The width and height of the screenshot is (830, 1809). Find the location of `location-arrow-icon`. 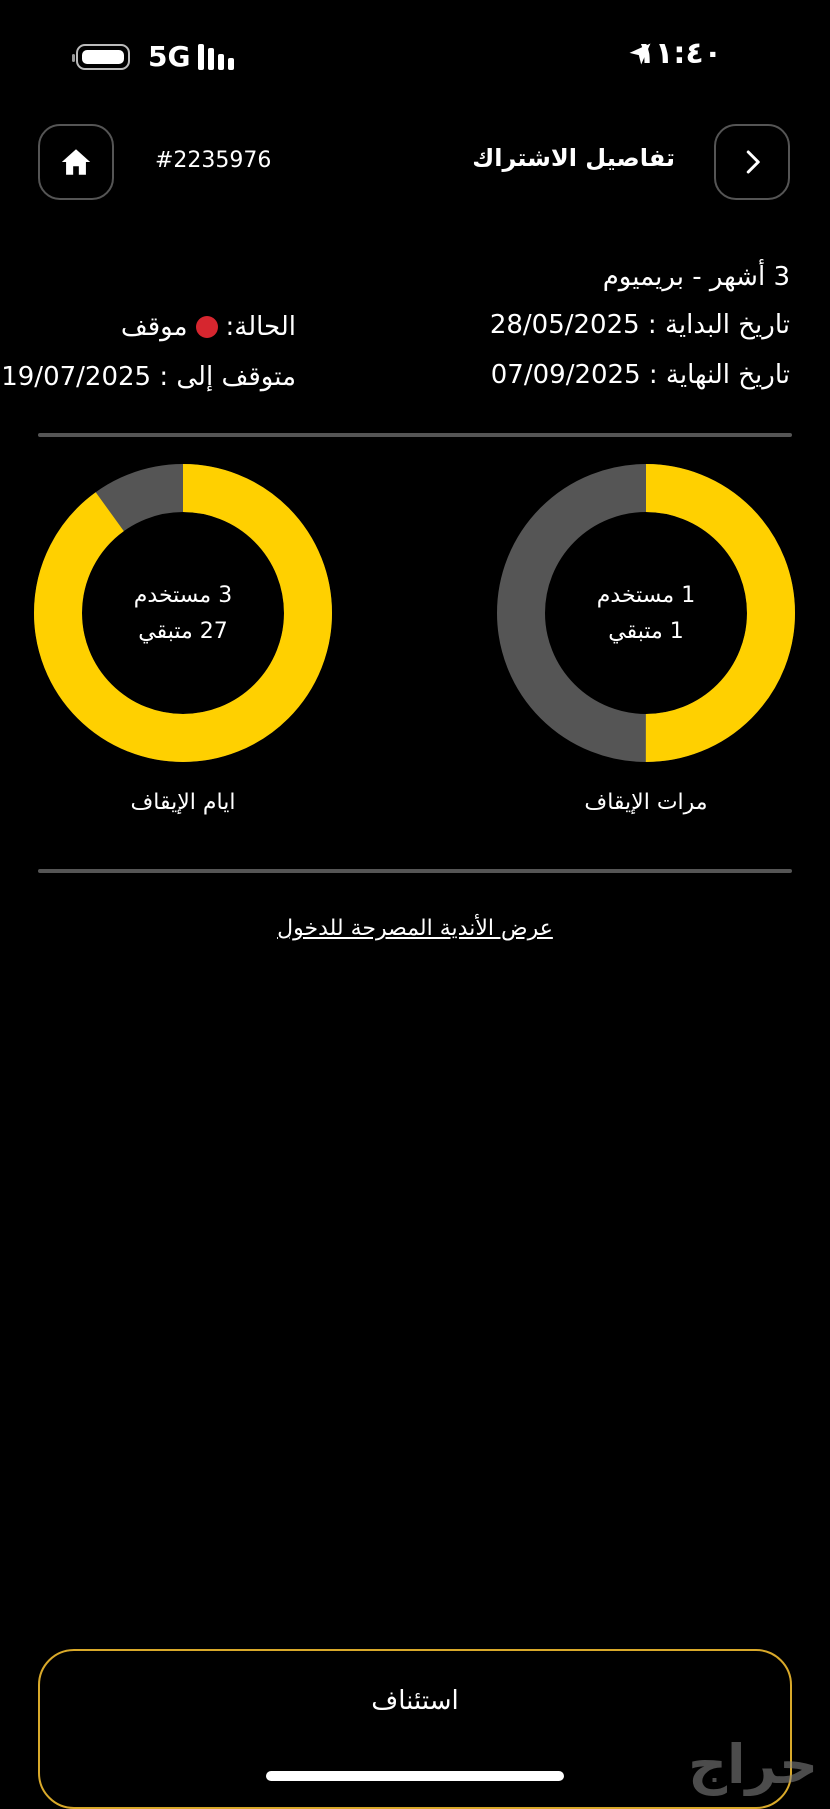

location-arrow-icon is located at coordinates (640, 54).